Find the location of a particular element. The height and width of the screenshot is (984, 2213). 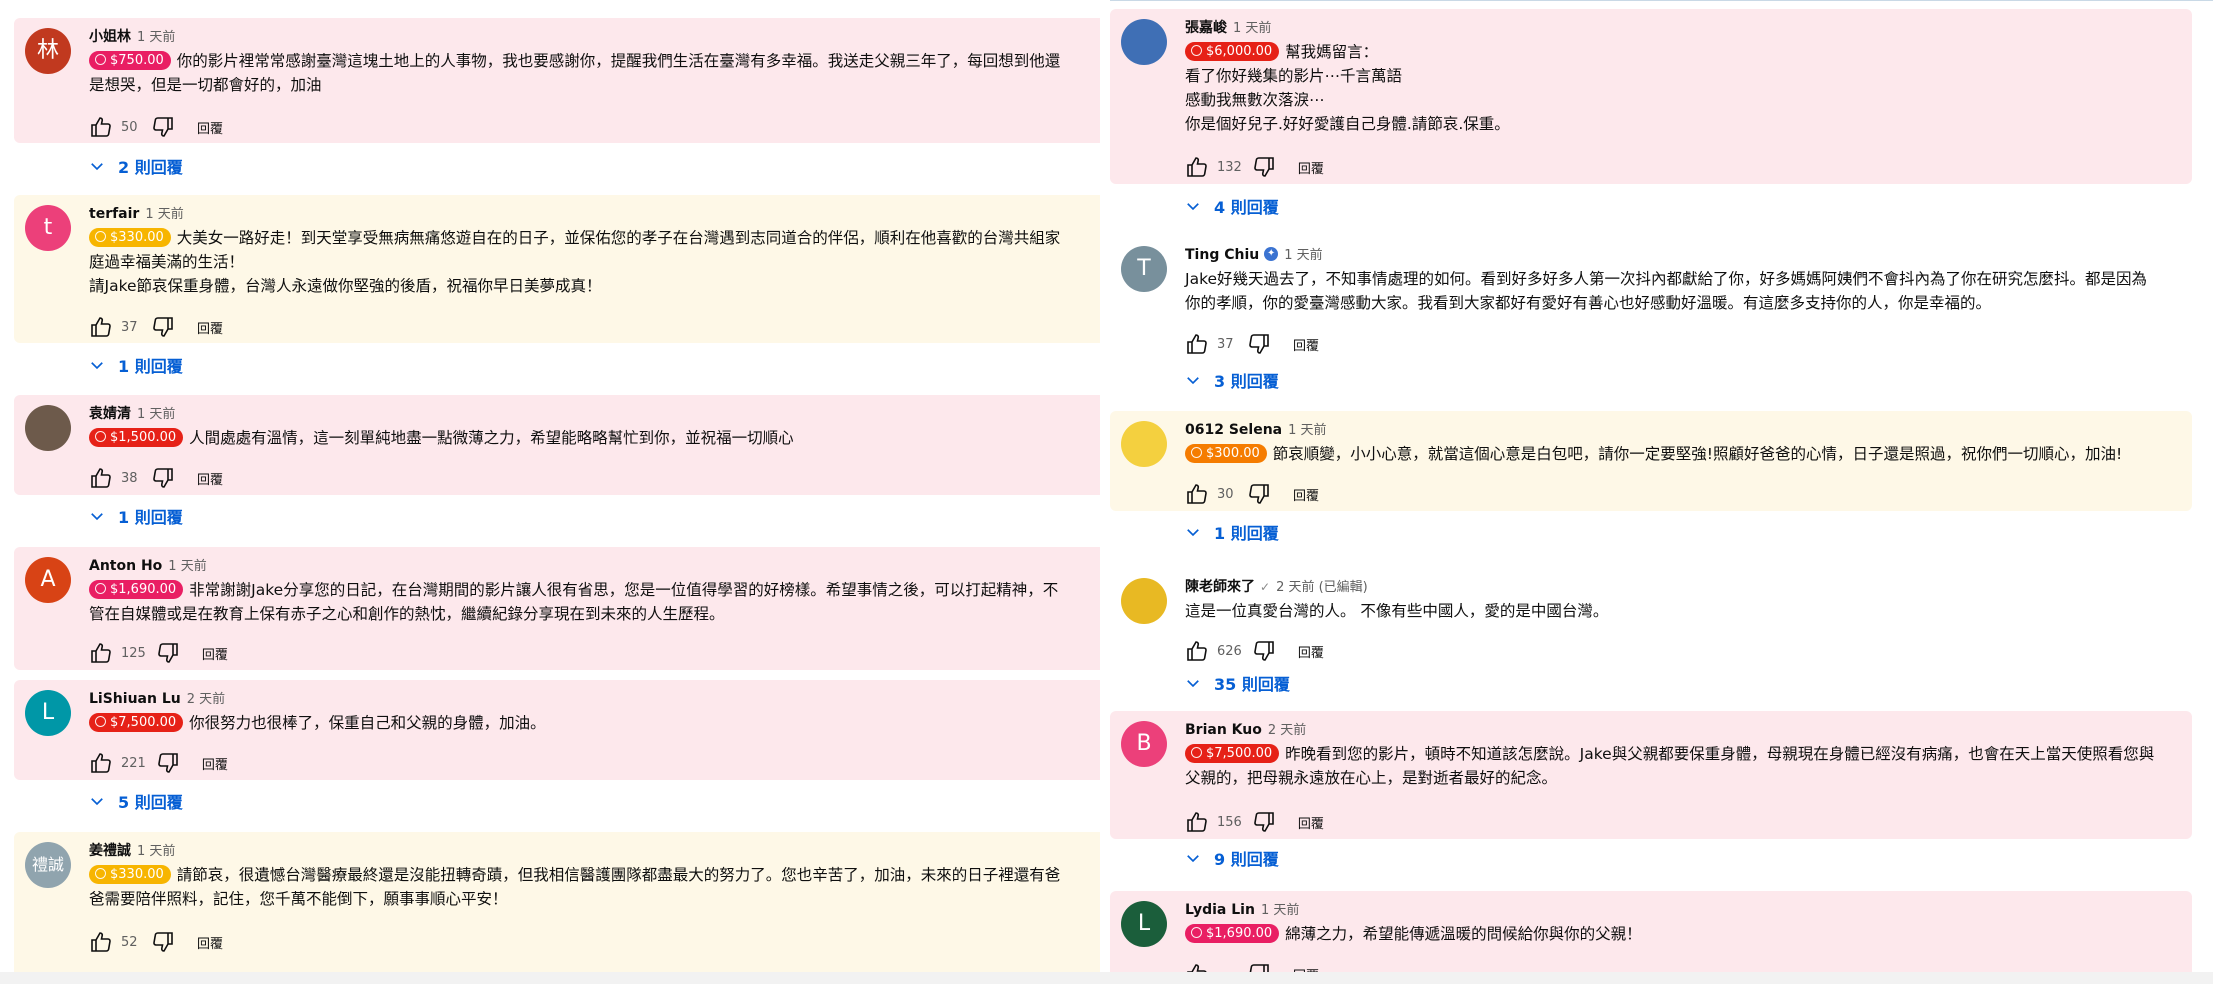

avatar-initial: 林 is located at coordinates (47, 50).